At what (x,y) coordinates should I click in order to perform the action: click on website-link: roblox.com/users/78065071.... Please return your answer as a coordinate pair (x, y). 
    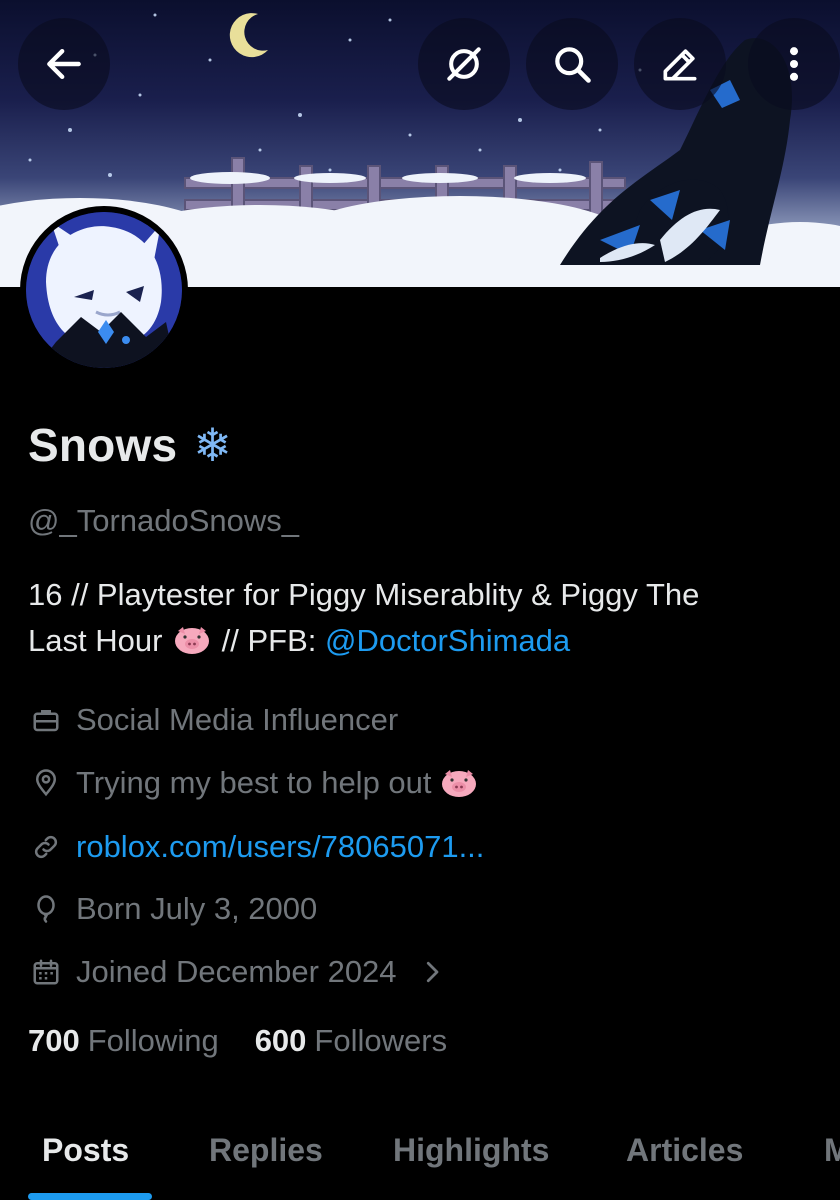
    Looking at the image, I should click on (280, 847).